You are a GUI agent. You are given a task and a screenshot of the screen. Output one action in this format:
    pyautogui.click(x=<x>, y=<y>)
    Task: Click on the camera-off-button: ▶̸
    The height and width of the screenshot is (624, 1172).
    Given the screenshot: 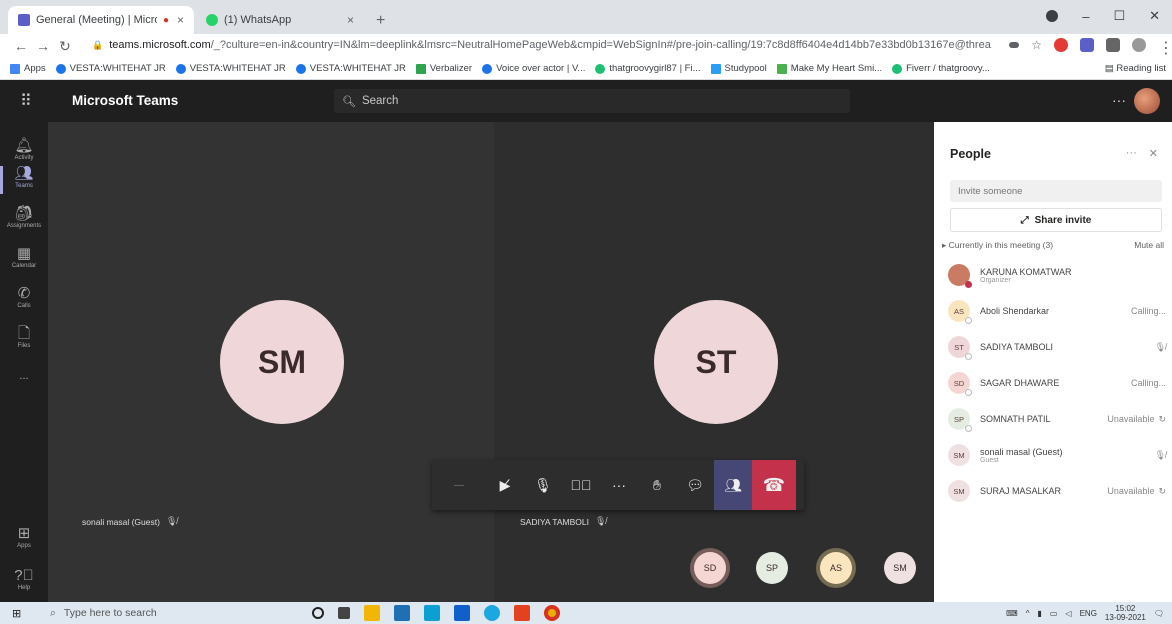 What is the action you would take?
    pyautogui.click(x=505, y=485)
    